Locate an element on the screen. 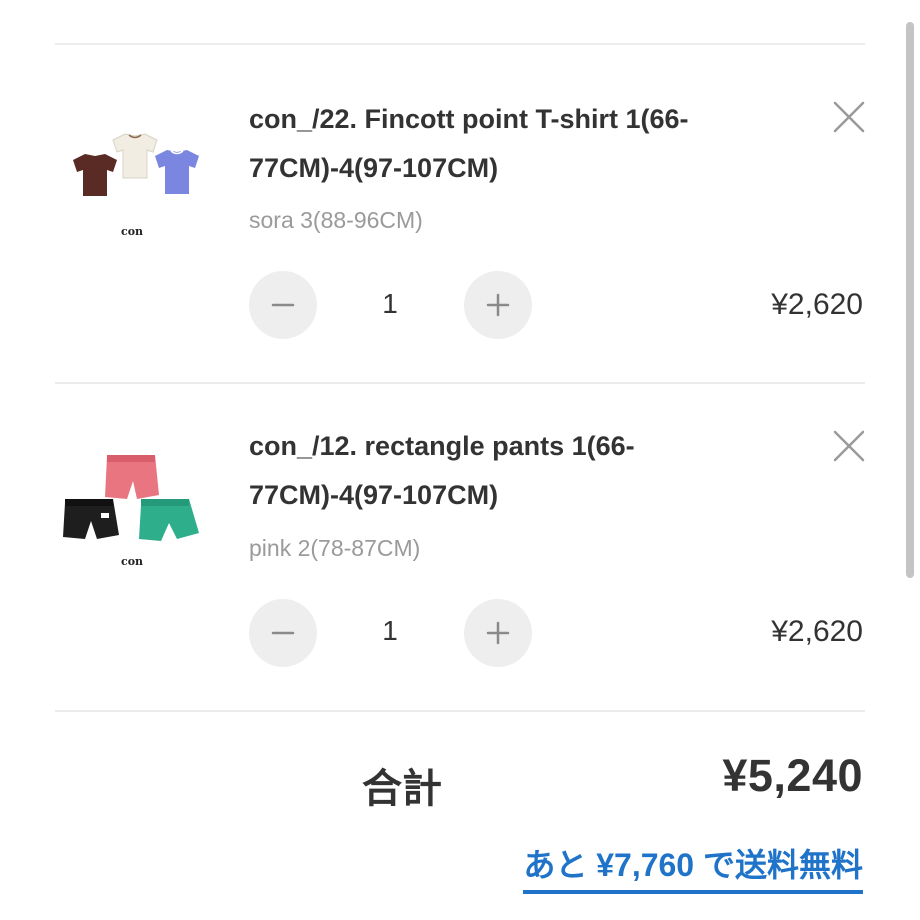 The height and width of the screenshot is (920, 920). scrollbar is located at coordinates (910, 300).